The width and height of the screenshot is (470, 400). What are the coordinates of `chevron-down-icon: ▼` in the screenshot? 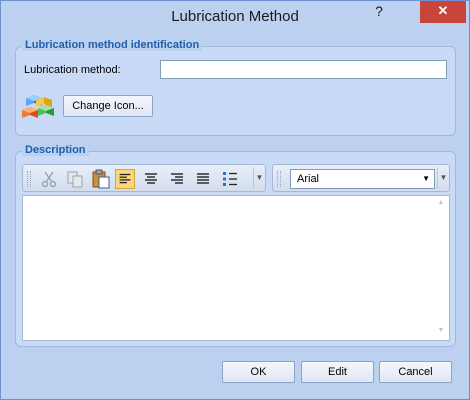 It's located at (426, 178).